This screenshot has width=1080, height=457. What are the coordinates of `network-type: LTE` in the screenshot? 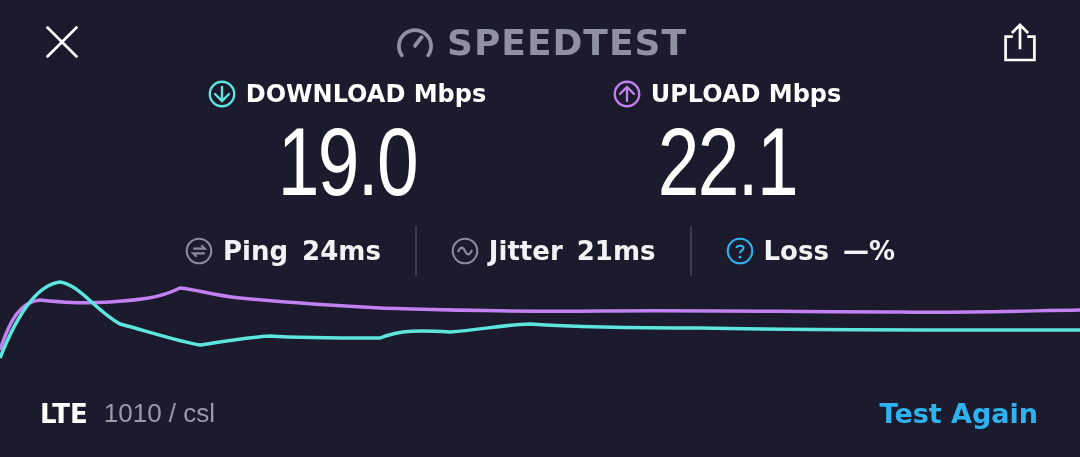 It's located at (64, 413).